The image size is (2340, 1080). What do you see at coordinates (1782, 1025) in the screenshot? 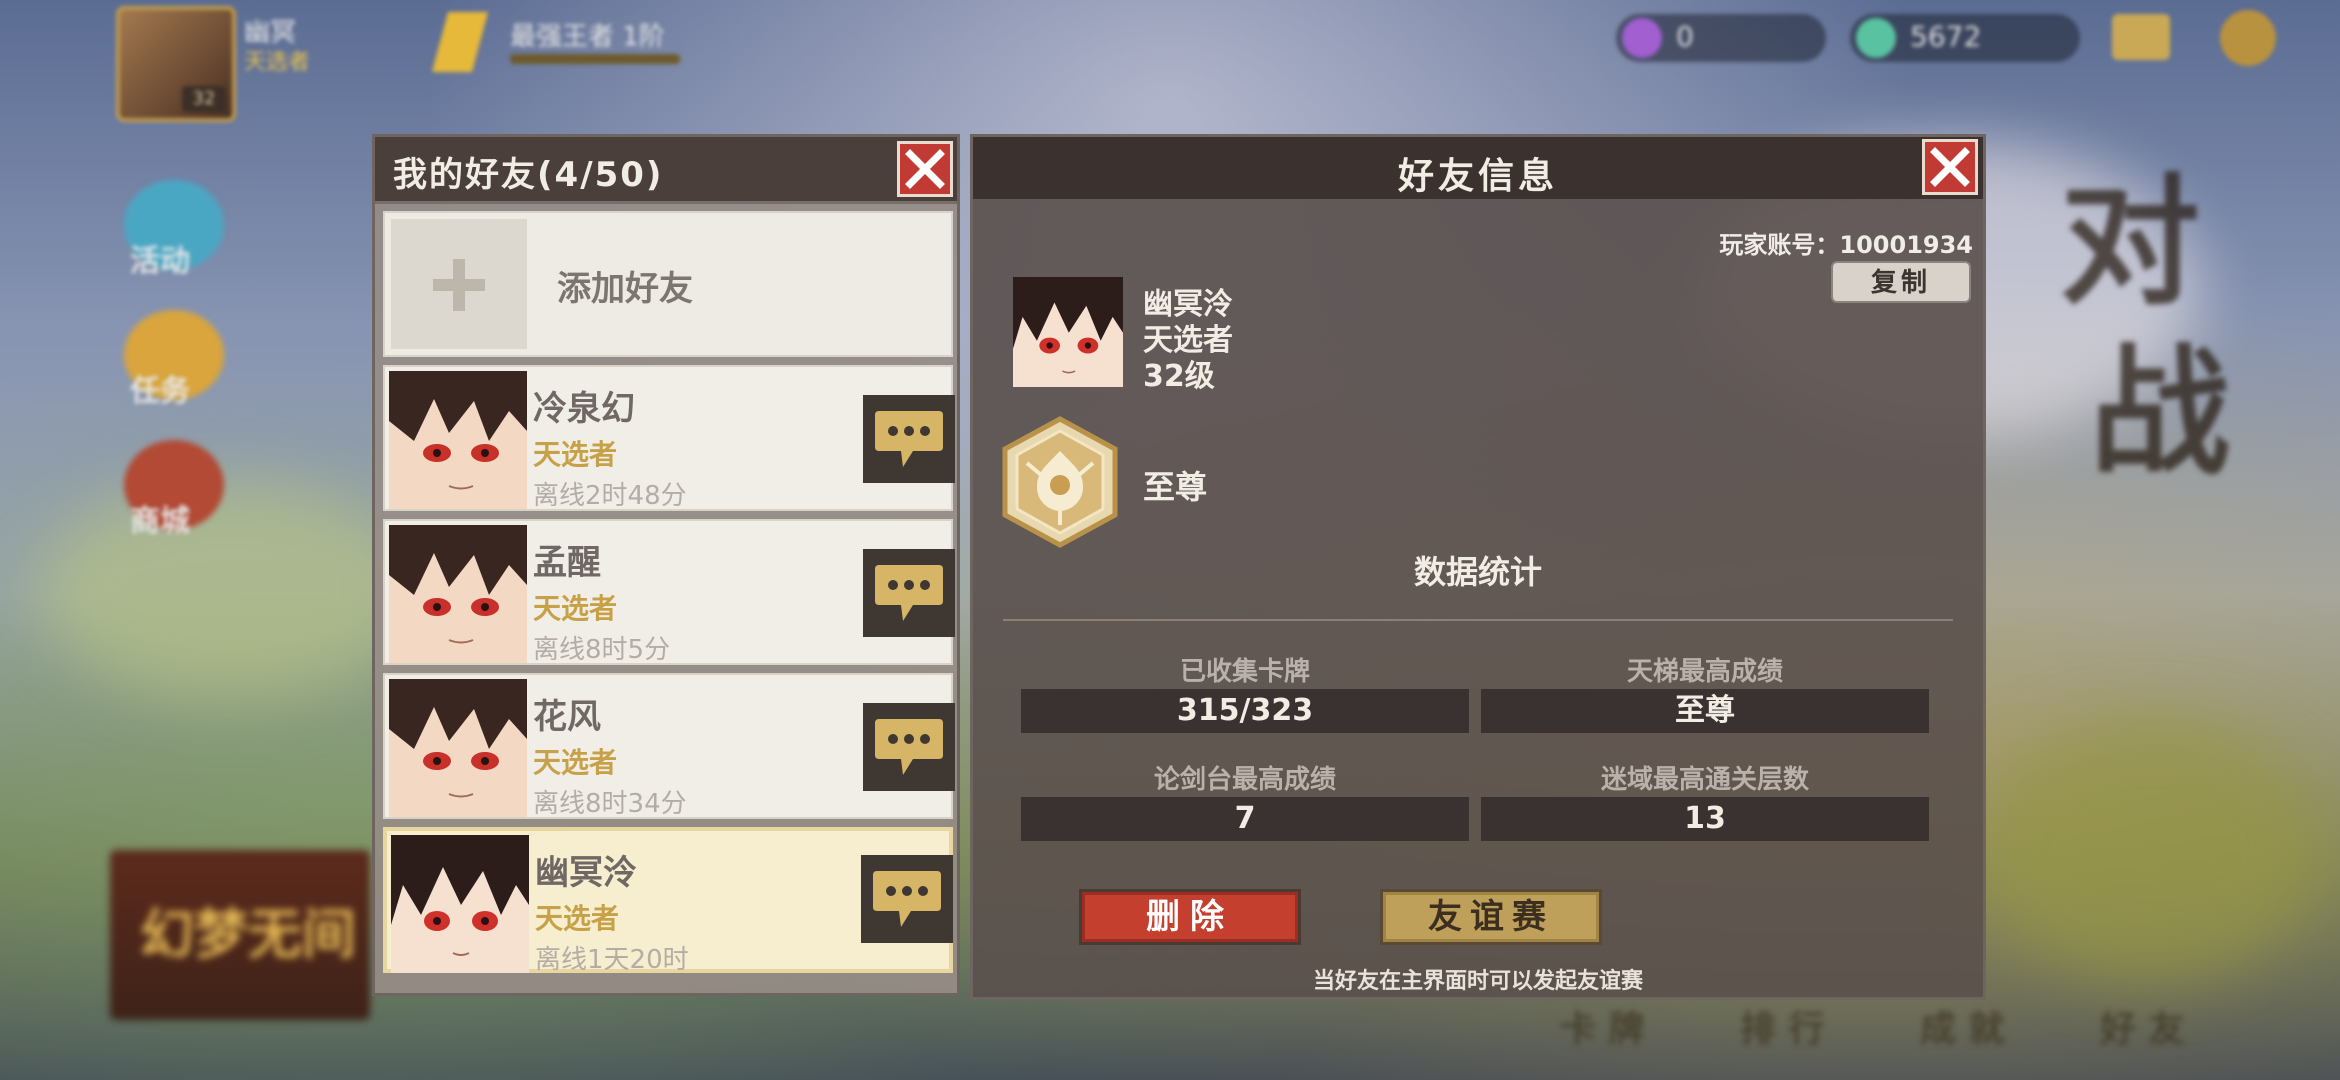
I see `bottom-menu-ranking: 排 行` at bounding box center [1782, 1025].